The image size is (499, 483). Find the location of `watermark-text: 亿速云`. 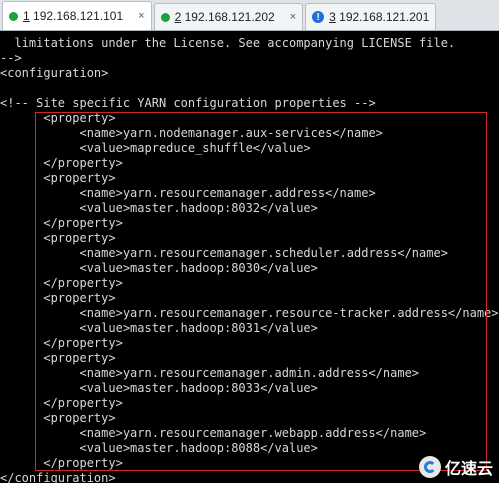

watermark-text: 亿速云 is located at coordinates (468, 469).